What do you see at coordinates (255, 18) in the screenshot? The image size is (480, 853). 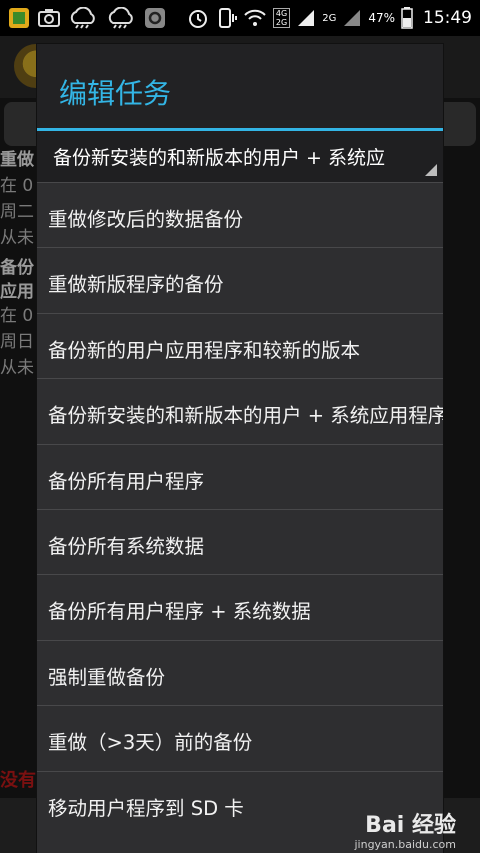 I see `wifi-icon` at bounding box center [255, 18].